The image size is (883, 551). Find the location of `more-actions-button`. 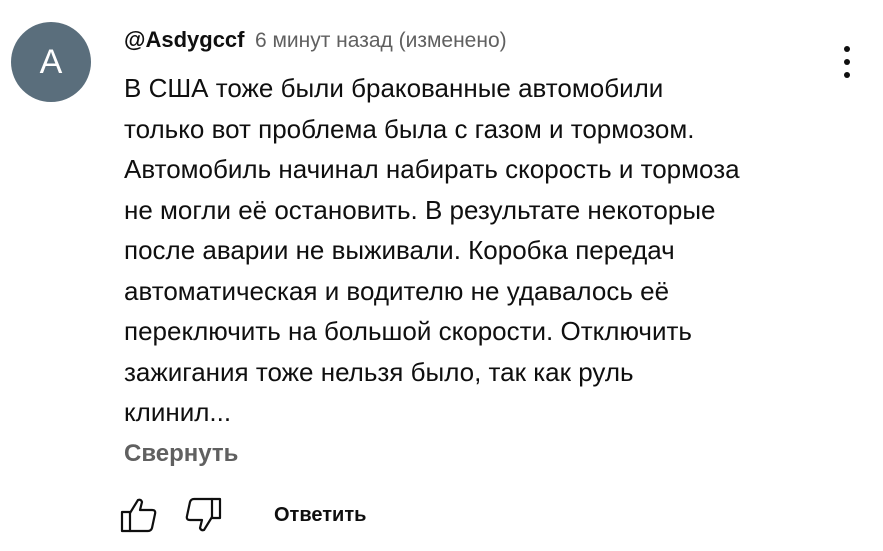

more-actions-button is located at coordinates (847, 62).